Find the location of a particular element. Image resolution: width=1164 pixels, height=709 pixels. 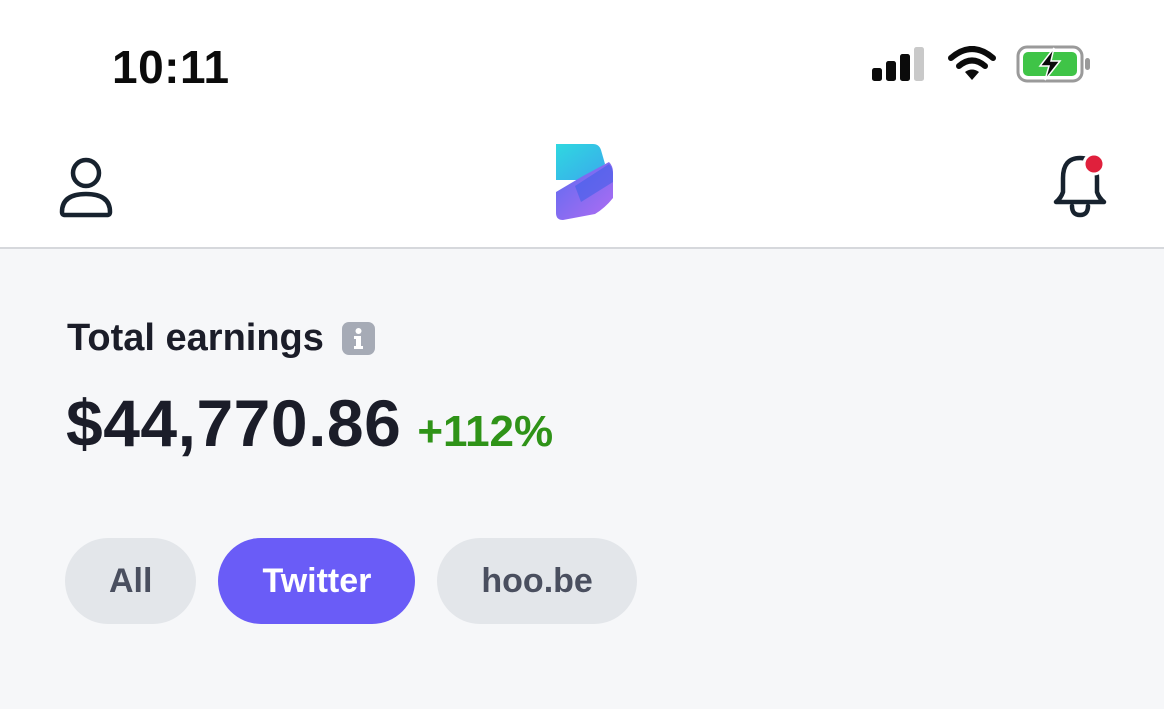

battery-charging-icon is located at coordinates (1053, 64).